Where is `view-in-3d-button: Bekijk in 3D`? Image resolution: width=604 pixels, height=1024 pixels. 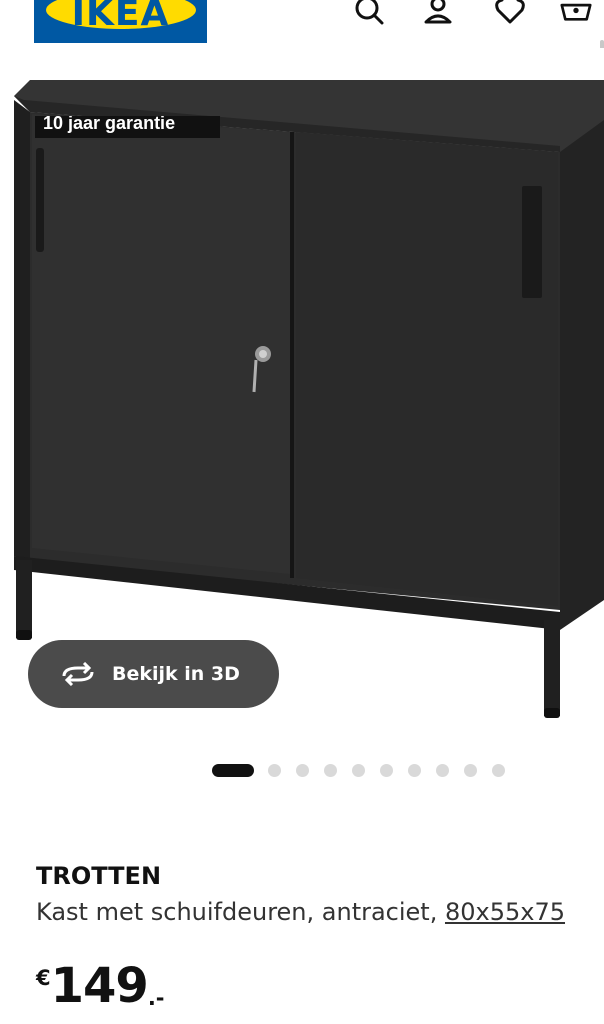 view-in-3d-button: Bekijk in 3D is located at coordinates (153, 674).